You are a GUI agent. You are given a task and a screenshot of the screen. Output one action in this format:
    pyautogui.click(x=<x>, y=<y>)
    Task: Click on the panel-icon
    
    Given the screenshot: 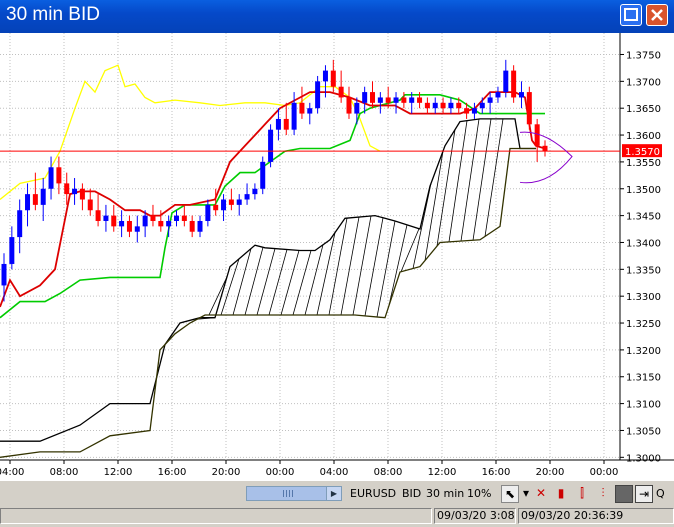 What is the action you would take?
    pyautogui.click(x=624, y=494)
    